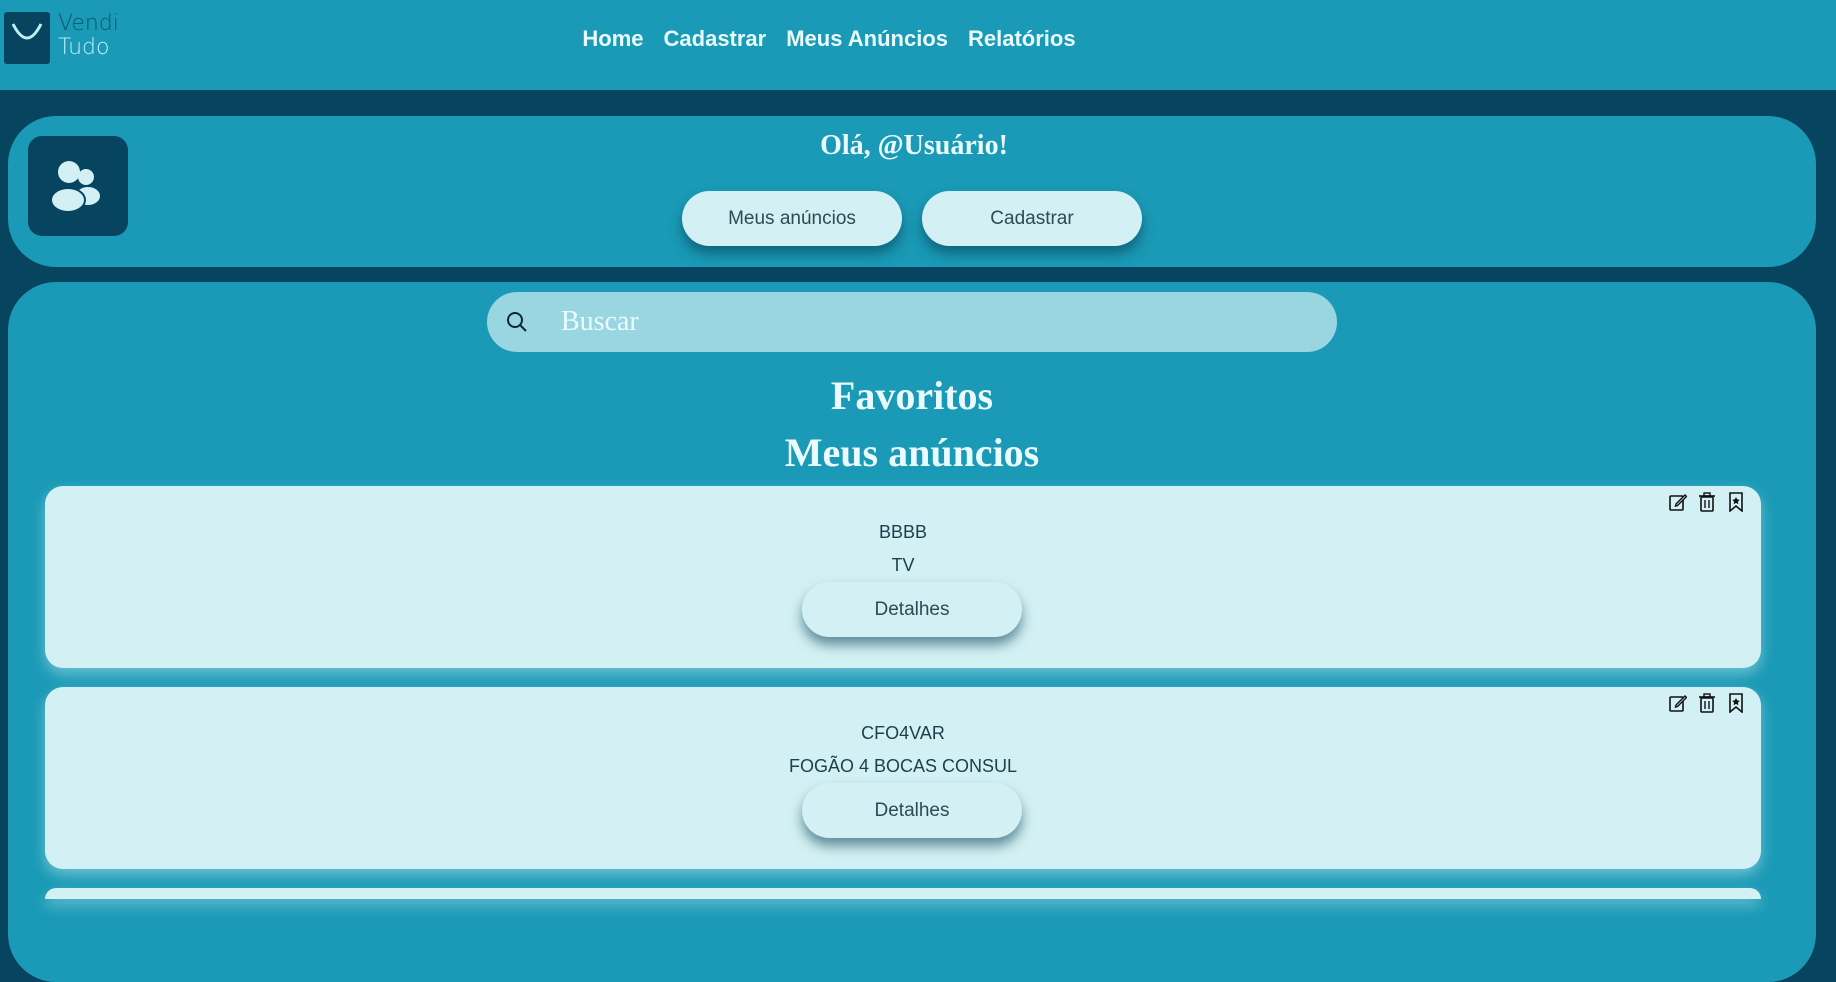 The image size is (1836, 982). What do you see at coordinates (75, 187) in the screenshot?
I see `users-icon` at bounding box center [75, 187].